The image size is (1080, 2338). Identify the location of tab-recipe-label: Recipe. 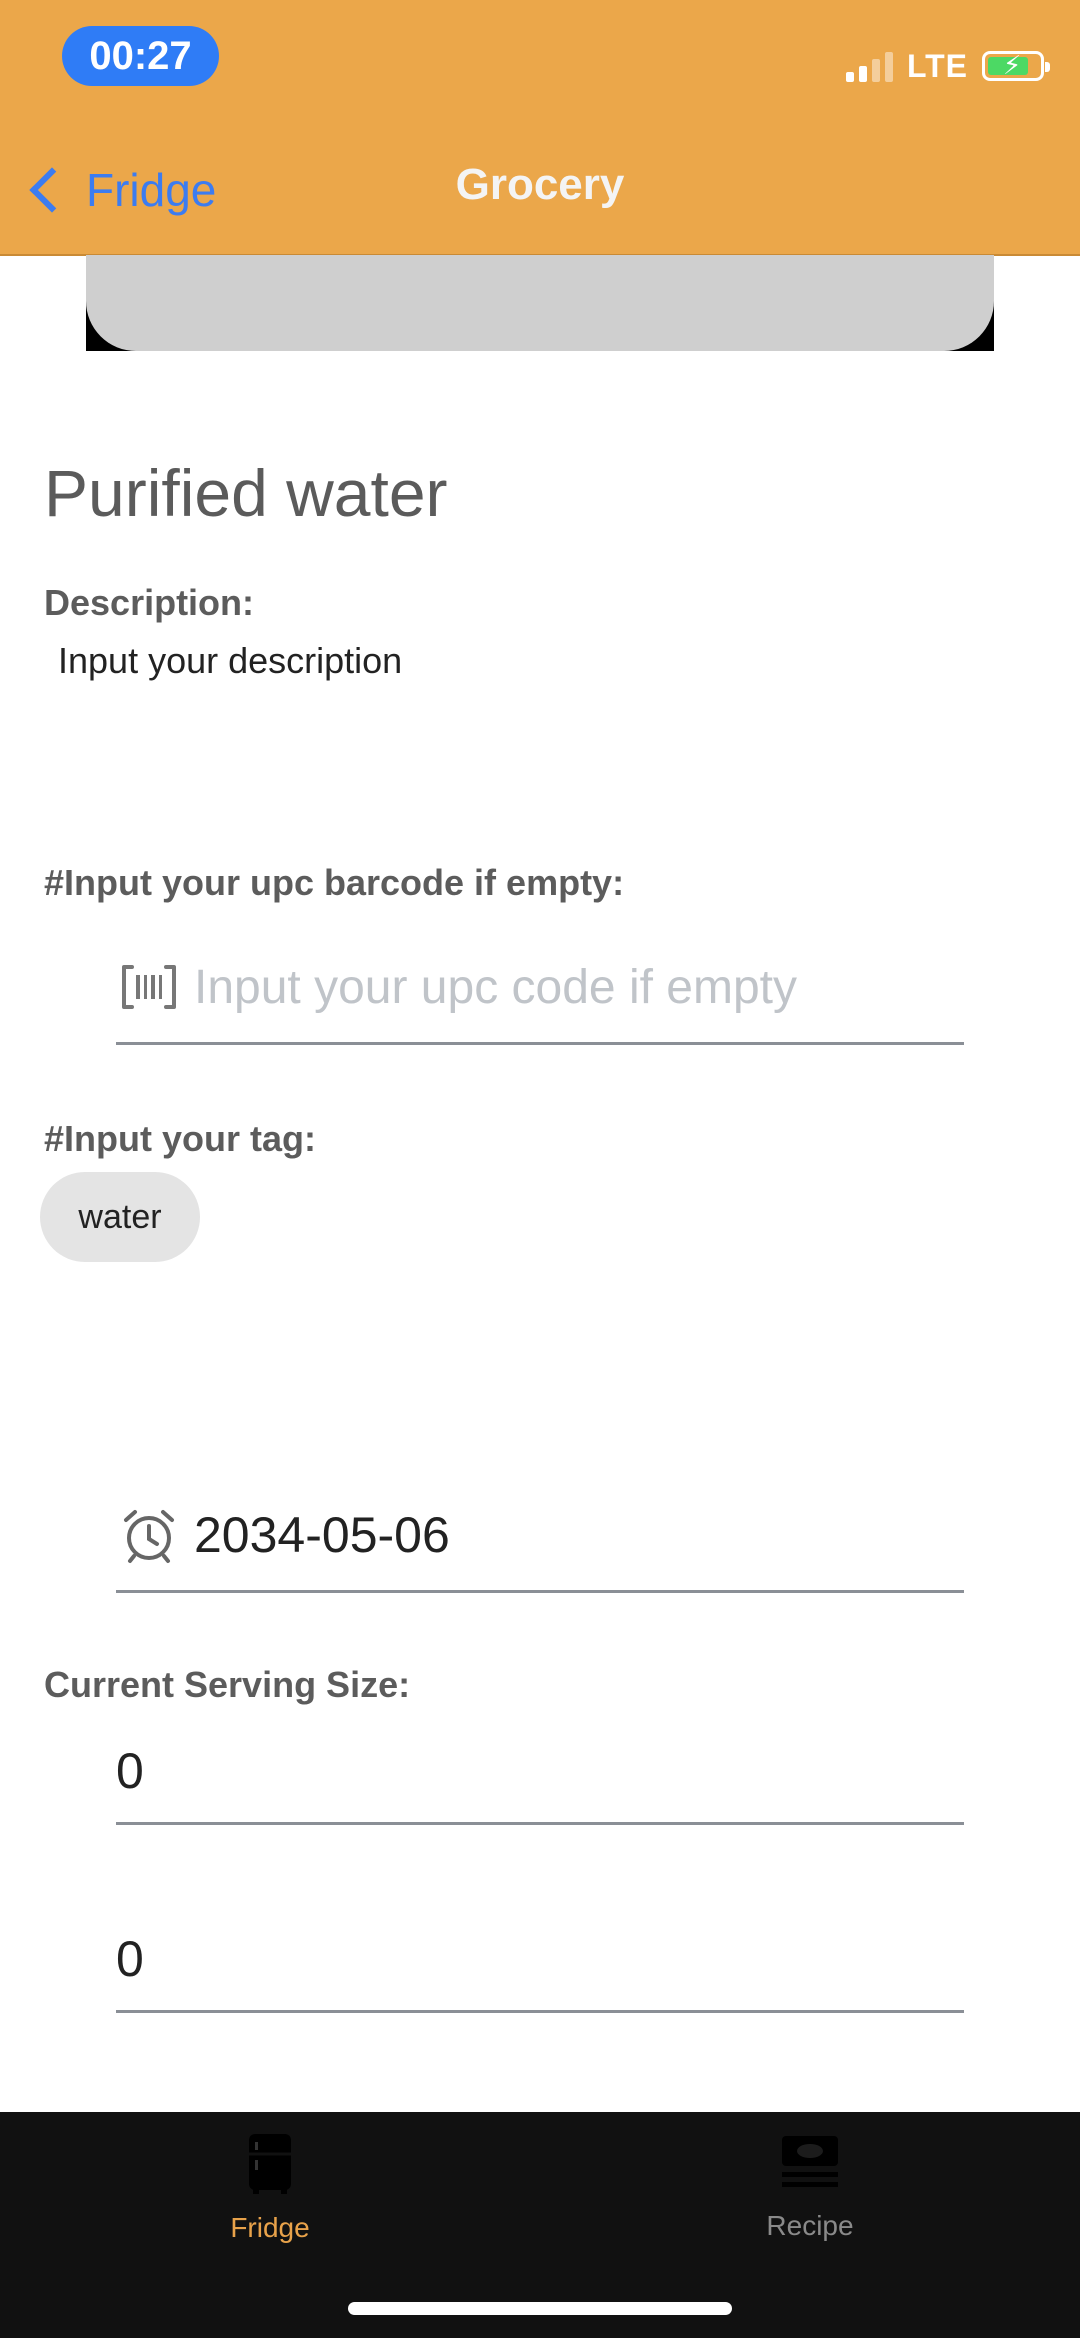
(810, 2225).